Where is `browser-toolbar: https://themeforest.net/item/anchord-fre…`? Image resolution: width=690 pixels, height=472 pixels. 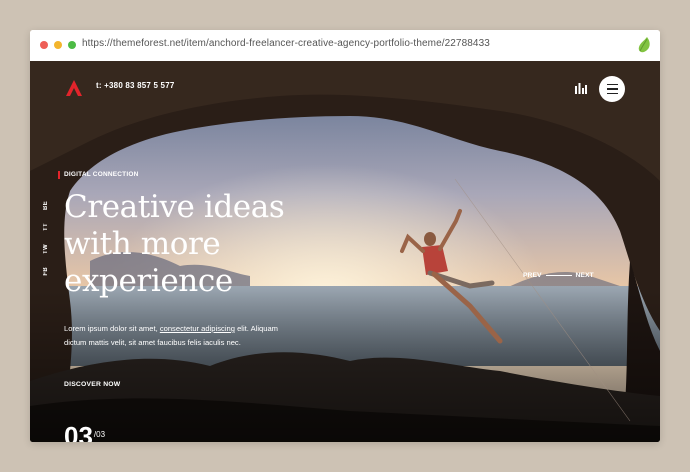
browser-toolbar: https://themeforest.net/item/anchord-fre… is located at coordinates (345, 46).